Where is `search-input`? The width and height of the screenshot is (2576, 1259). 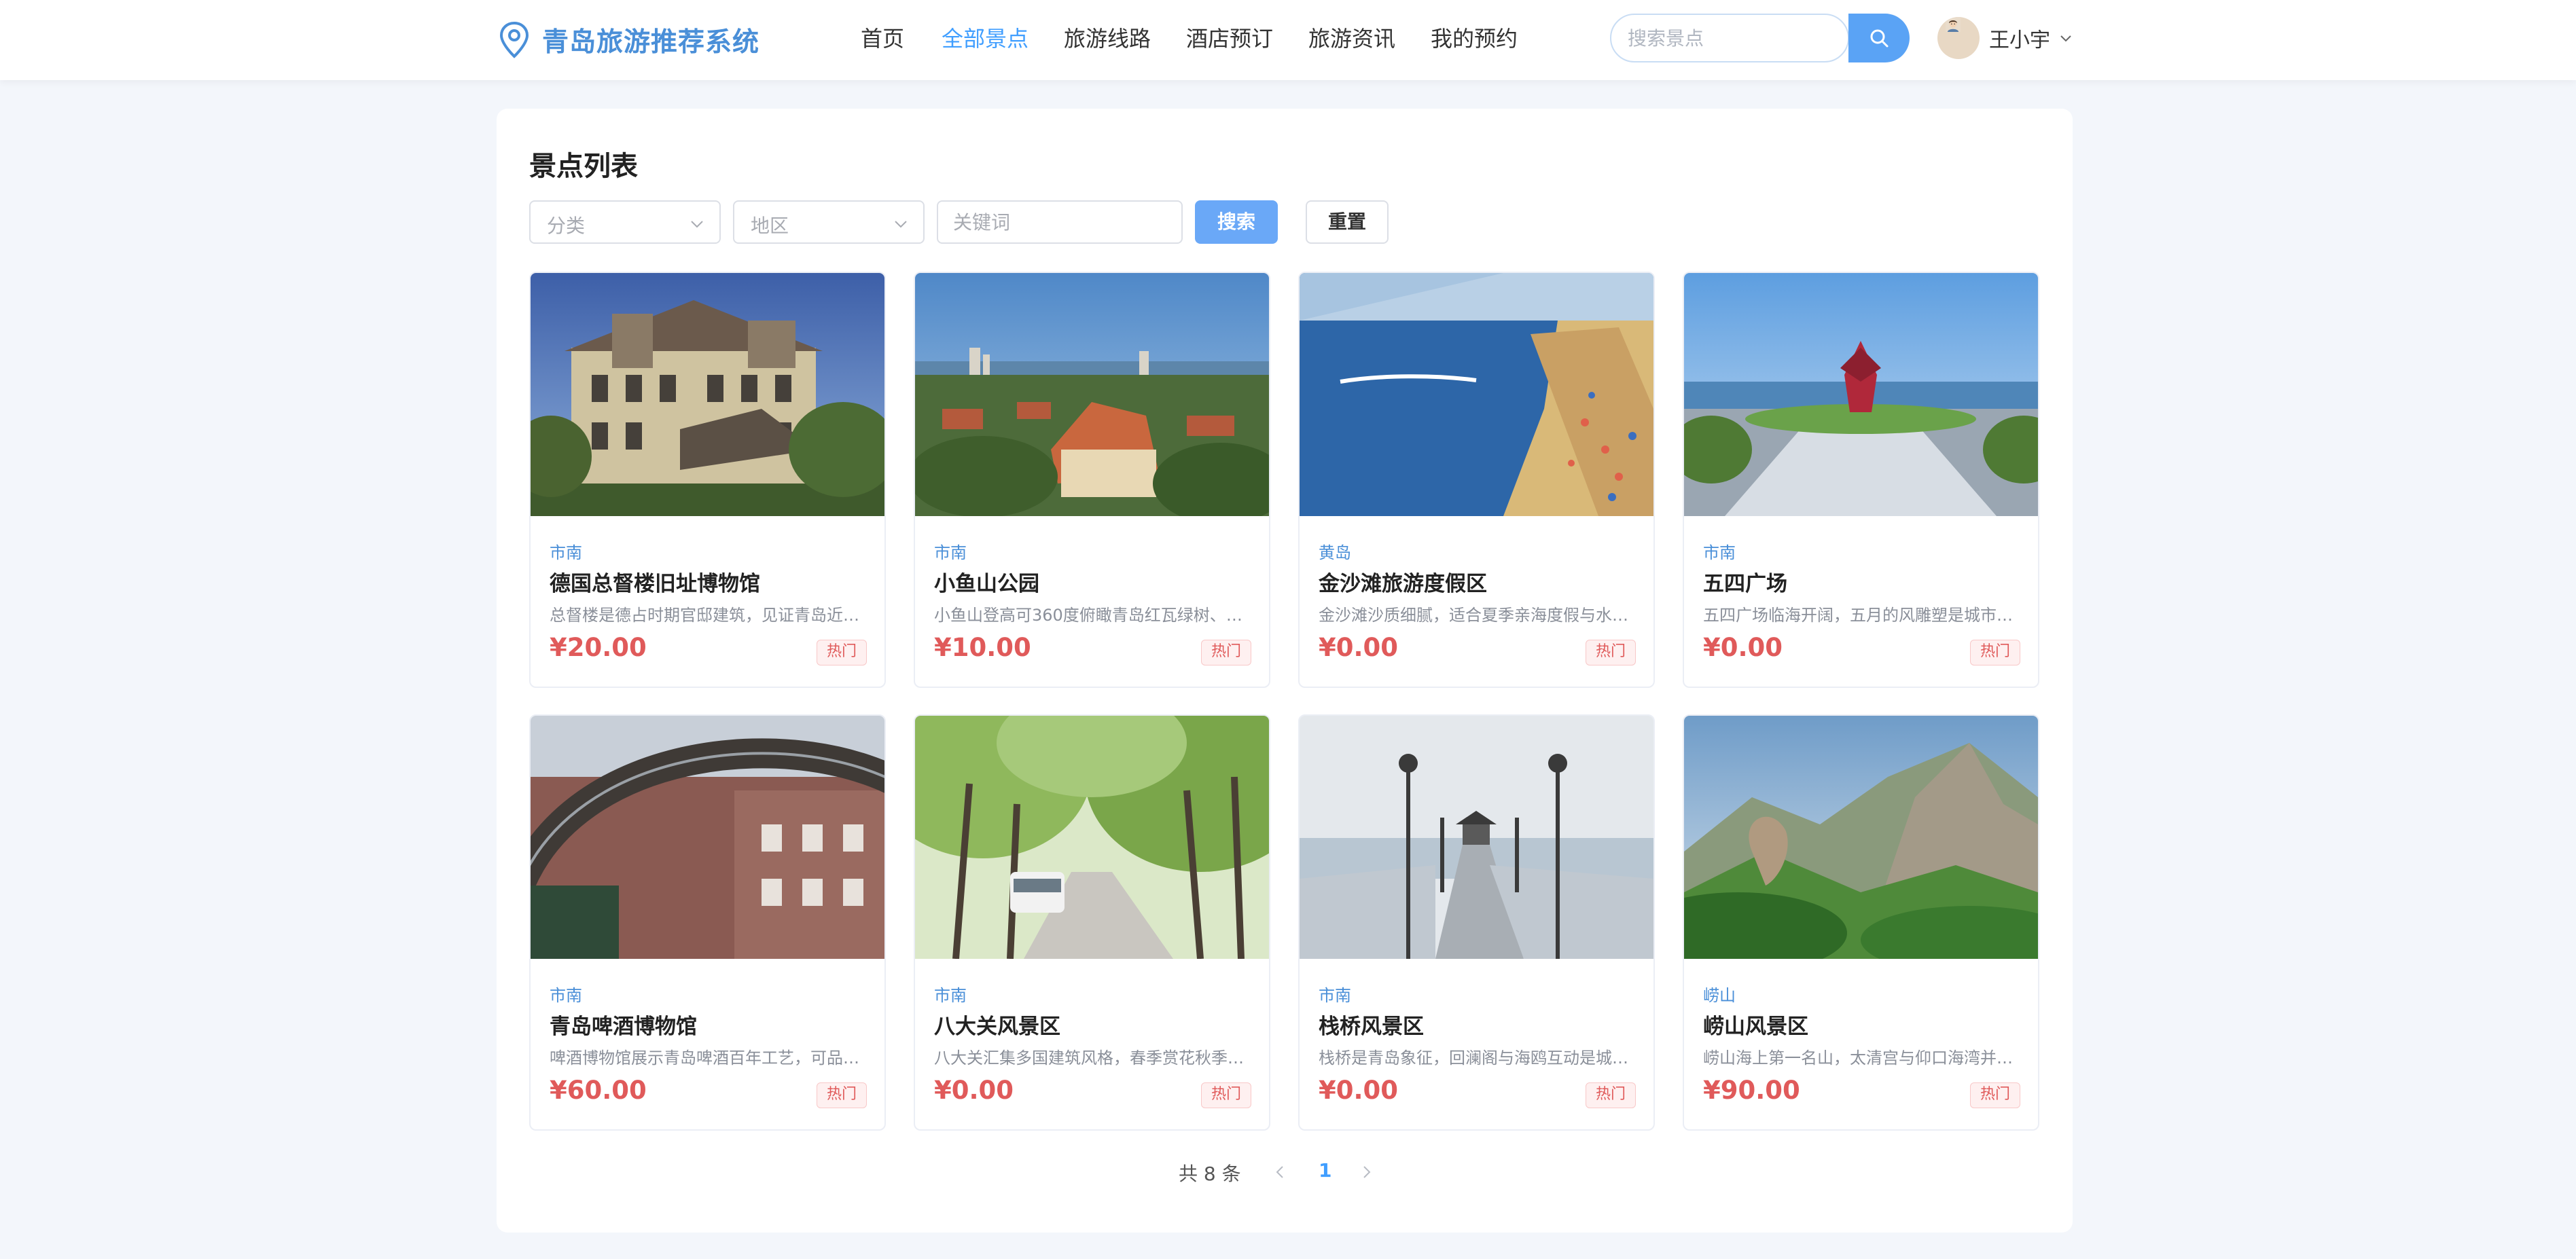
search-input is located at coordinates (1701, 38).